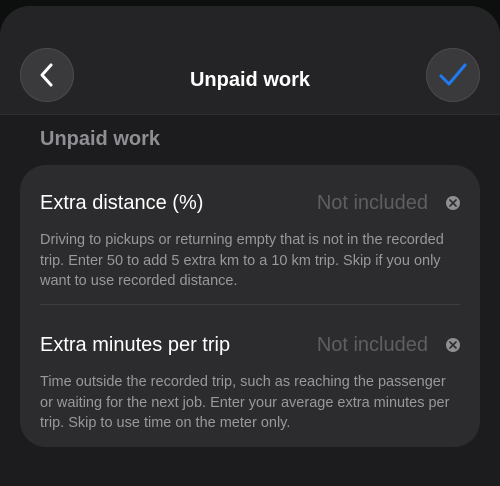  Describe the element at coordinates (122, 203) in the screenshot. I see `extra-distance-label: Extra distance (%)` at that location.